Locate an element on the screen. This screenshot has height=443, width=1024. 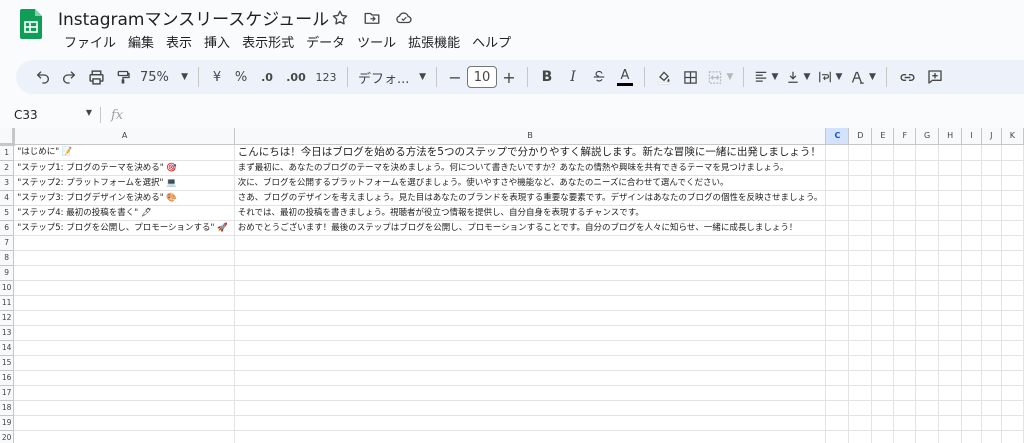
print-icon is located at coordinates (96, 77).